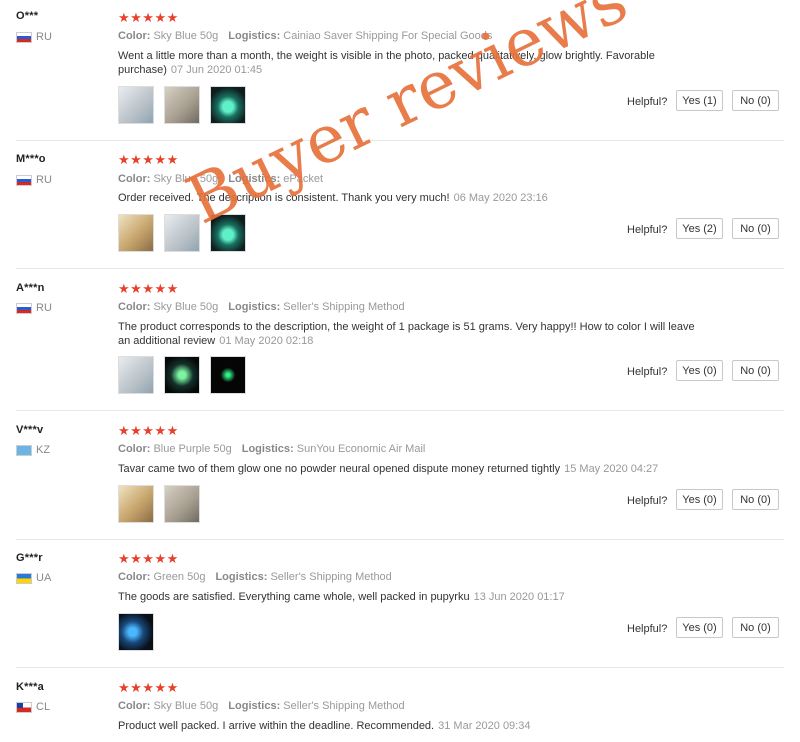 This screenshot has width=800, height=742. I want to click on logistics-value: ePacket, so click(303, 179).